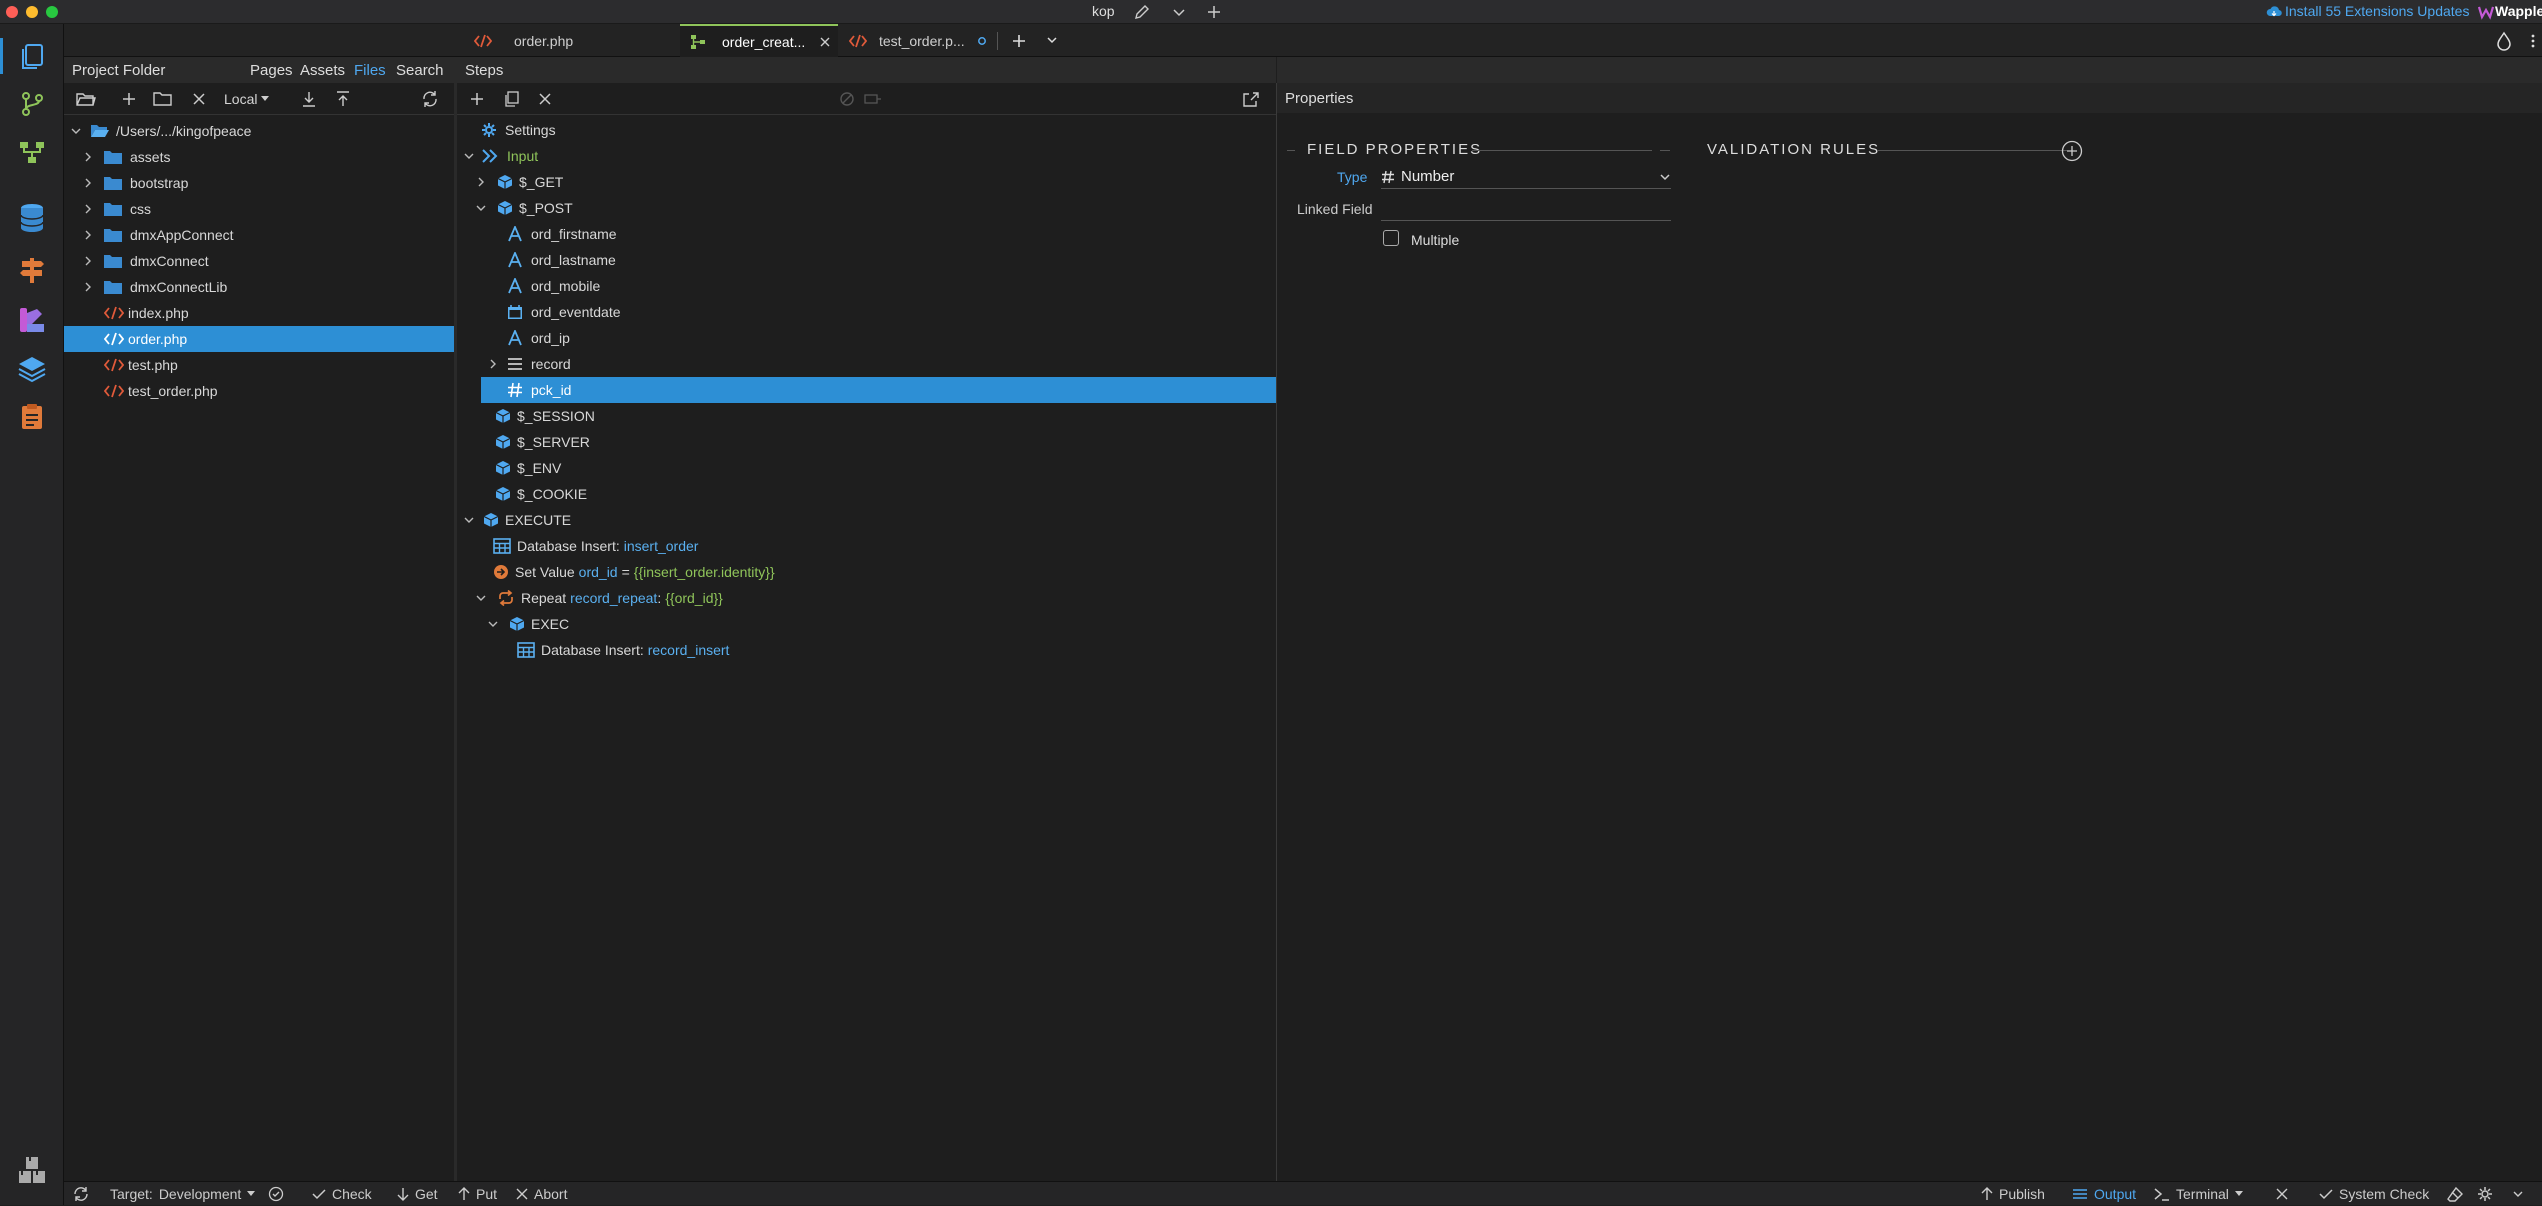  Describe the element at coordinates (866, 364) in the screenshot. I see `post-field-array: record` at that location.